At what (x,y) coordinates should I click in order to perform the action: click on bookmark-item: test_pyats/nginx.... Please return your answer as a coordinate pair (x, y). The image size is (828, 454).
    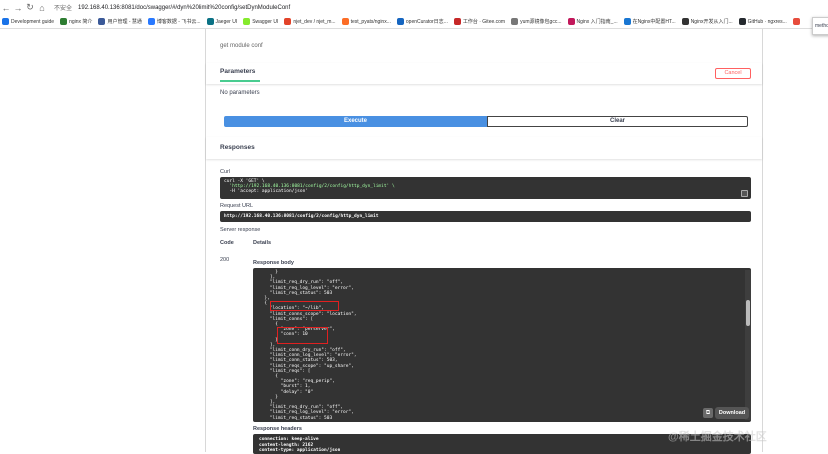
    Looking at the image, I should click on (366, 21).